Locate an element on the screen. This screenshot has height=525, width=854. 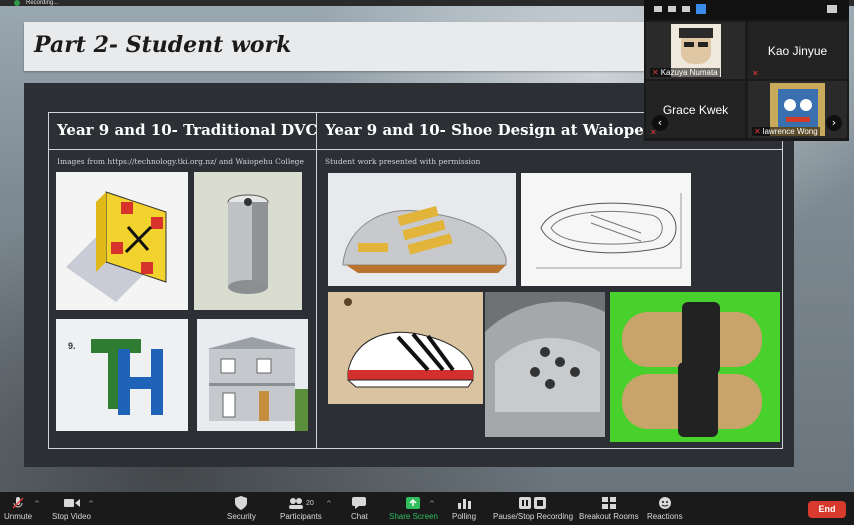
pause-stop-recording-button: Pause/Stop Recording is located at coordinates (533, 508).